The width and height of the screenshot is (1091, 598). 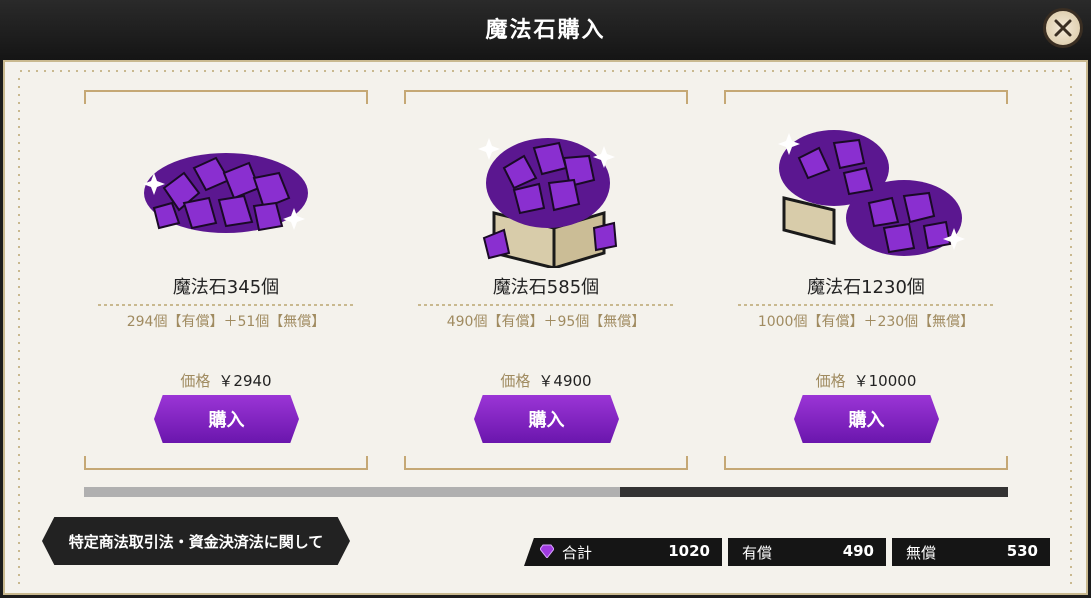 What do you see at coordinates (689, 551) in the screenshot?
I see `total-value: 1020` at bounding box center [689, 551].